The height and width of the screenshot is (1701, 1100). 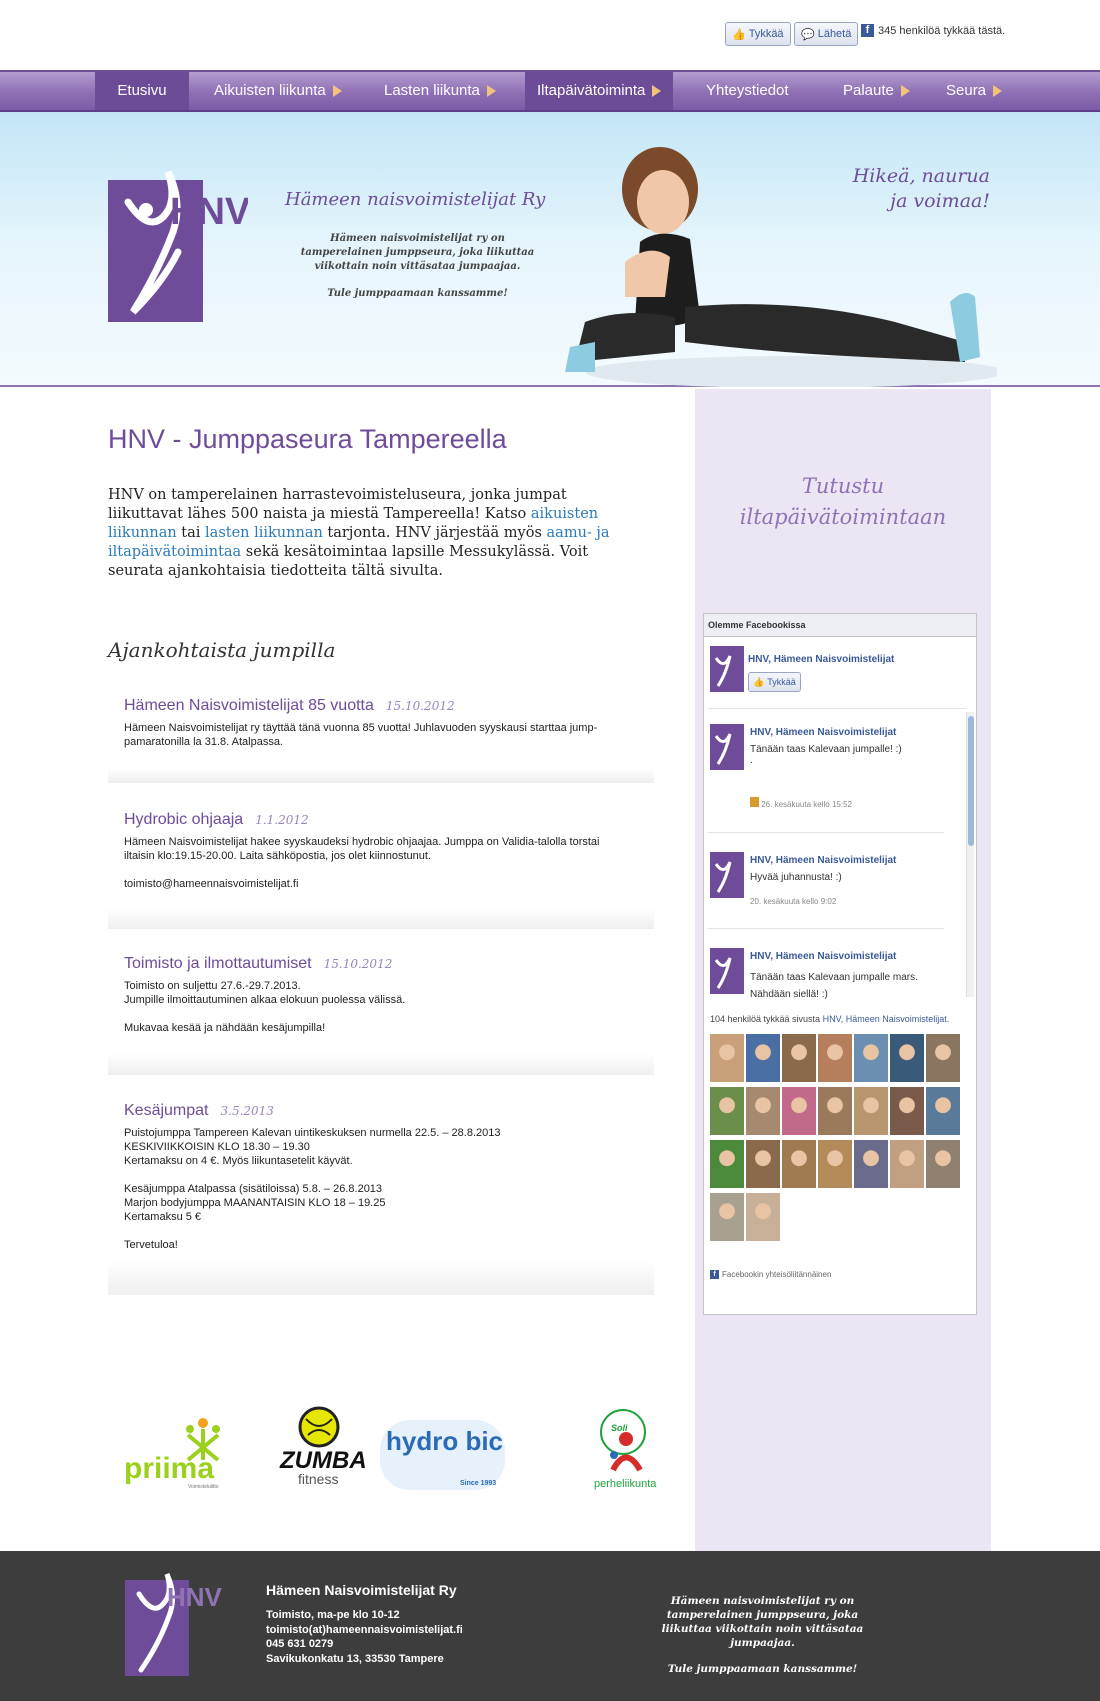 What do you see at coordinates (258, 964) in the screenshot?
I see `news-title: Toimisto ja ilmottautumiset 15.10.2012` at bounding box center [258, 964].